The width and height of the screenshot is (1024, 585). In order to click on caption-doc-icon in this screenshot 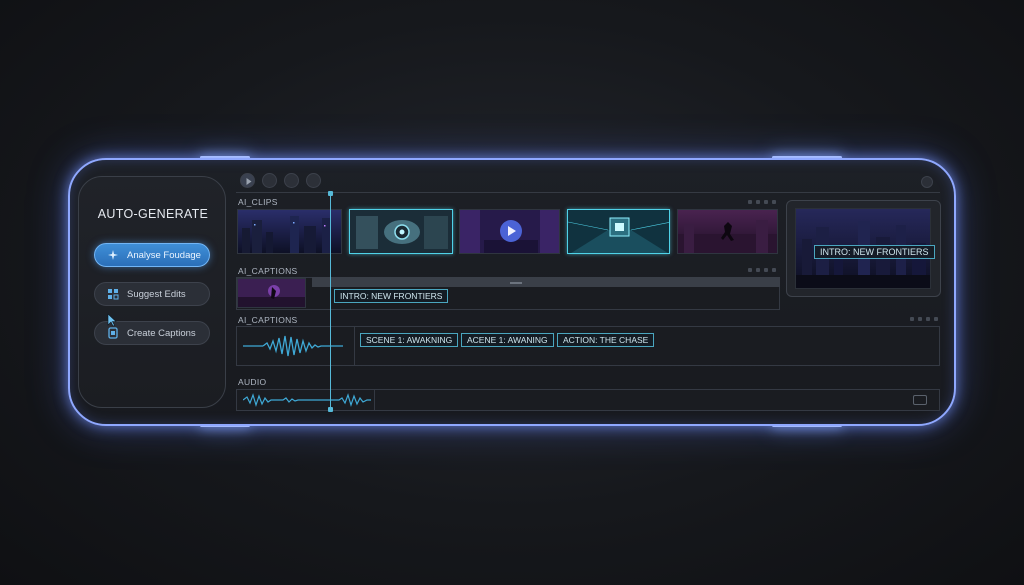, I will do `click(113, 333)`.